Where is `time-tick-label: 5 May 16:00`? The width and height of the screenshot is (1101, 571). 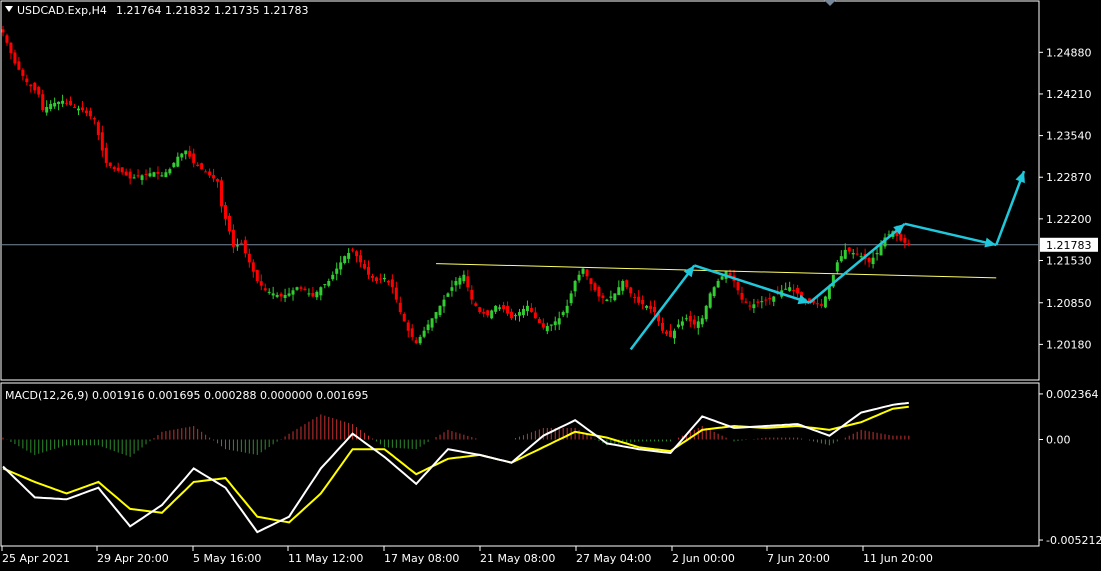
time-tick-label: 5 May 16:00 is located at coordinates (227, 558).